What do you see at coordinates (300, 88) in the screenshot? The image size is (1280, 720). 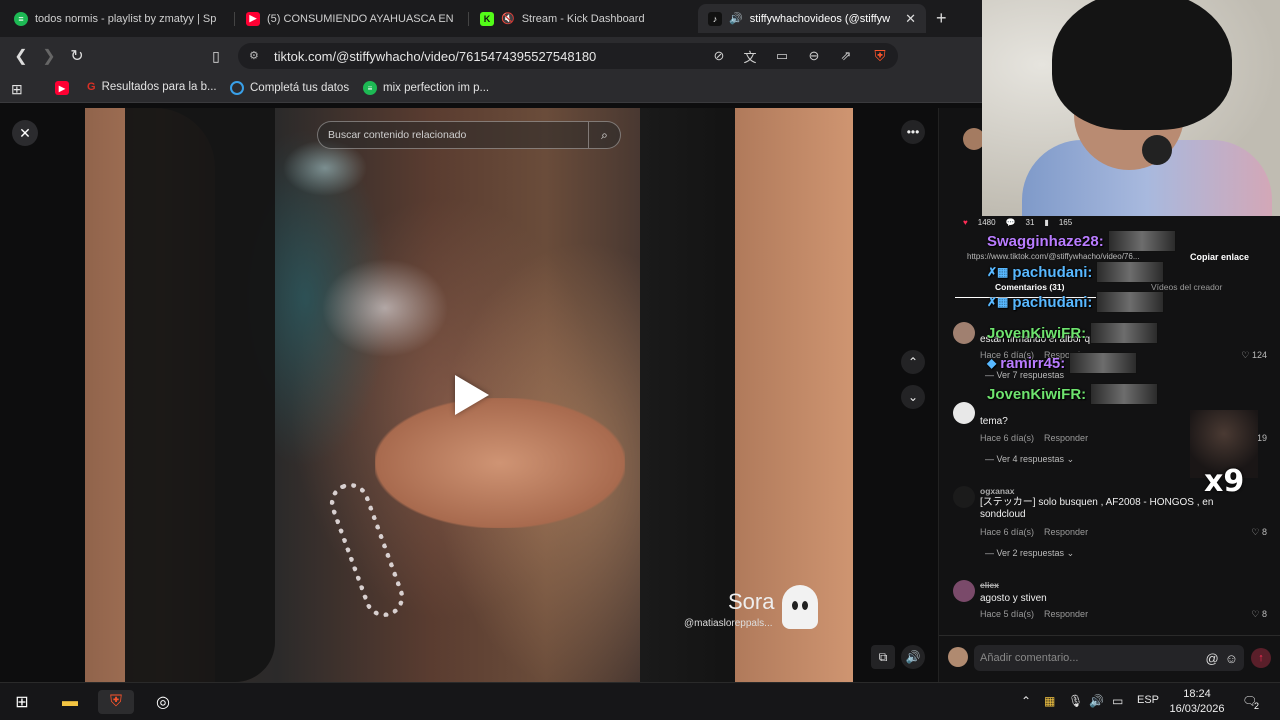 I see `bookmark-label: Completá tus datos` at bounding box center [300, 88].